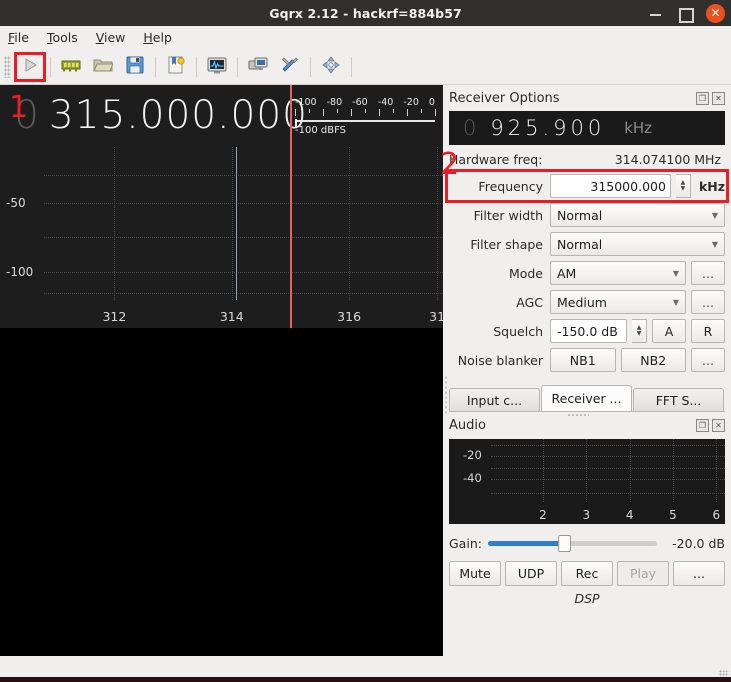  Describe the element at coordinates (583, 360) in the screenshot. I see `nb1-button: NB1` at that location.